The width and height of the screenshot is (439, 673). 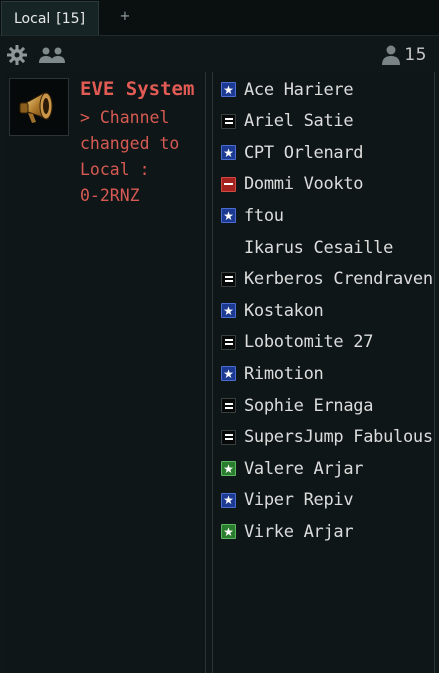 I want to click on members-icon, so click(x=53, y=55).